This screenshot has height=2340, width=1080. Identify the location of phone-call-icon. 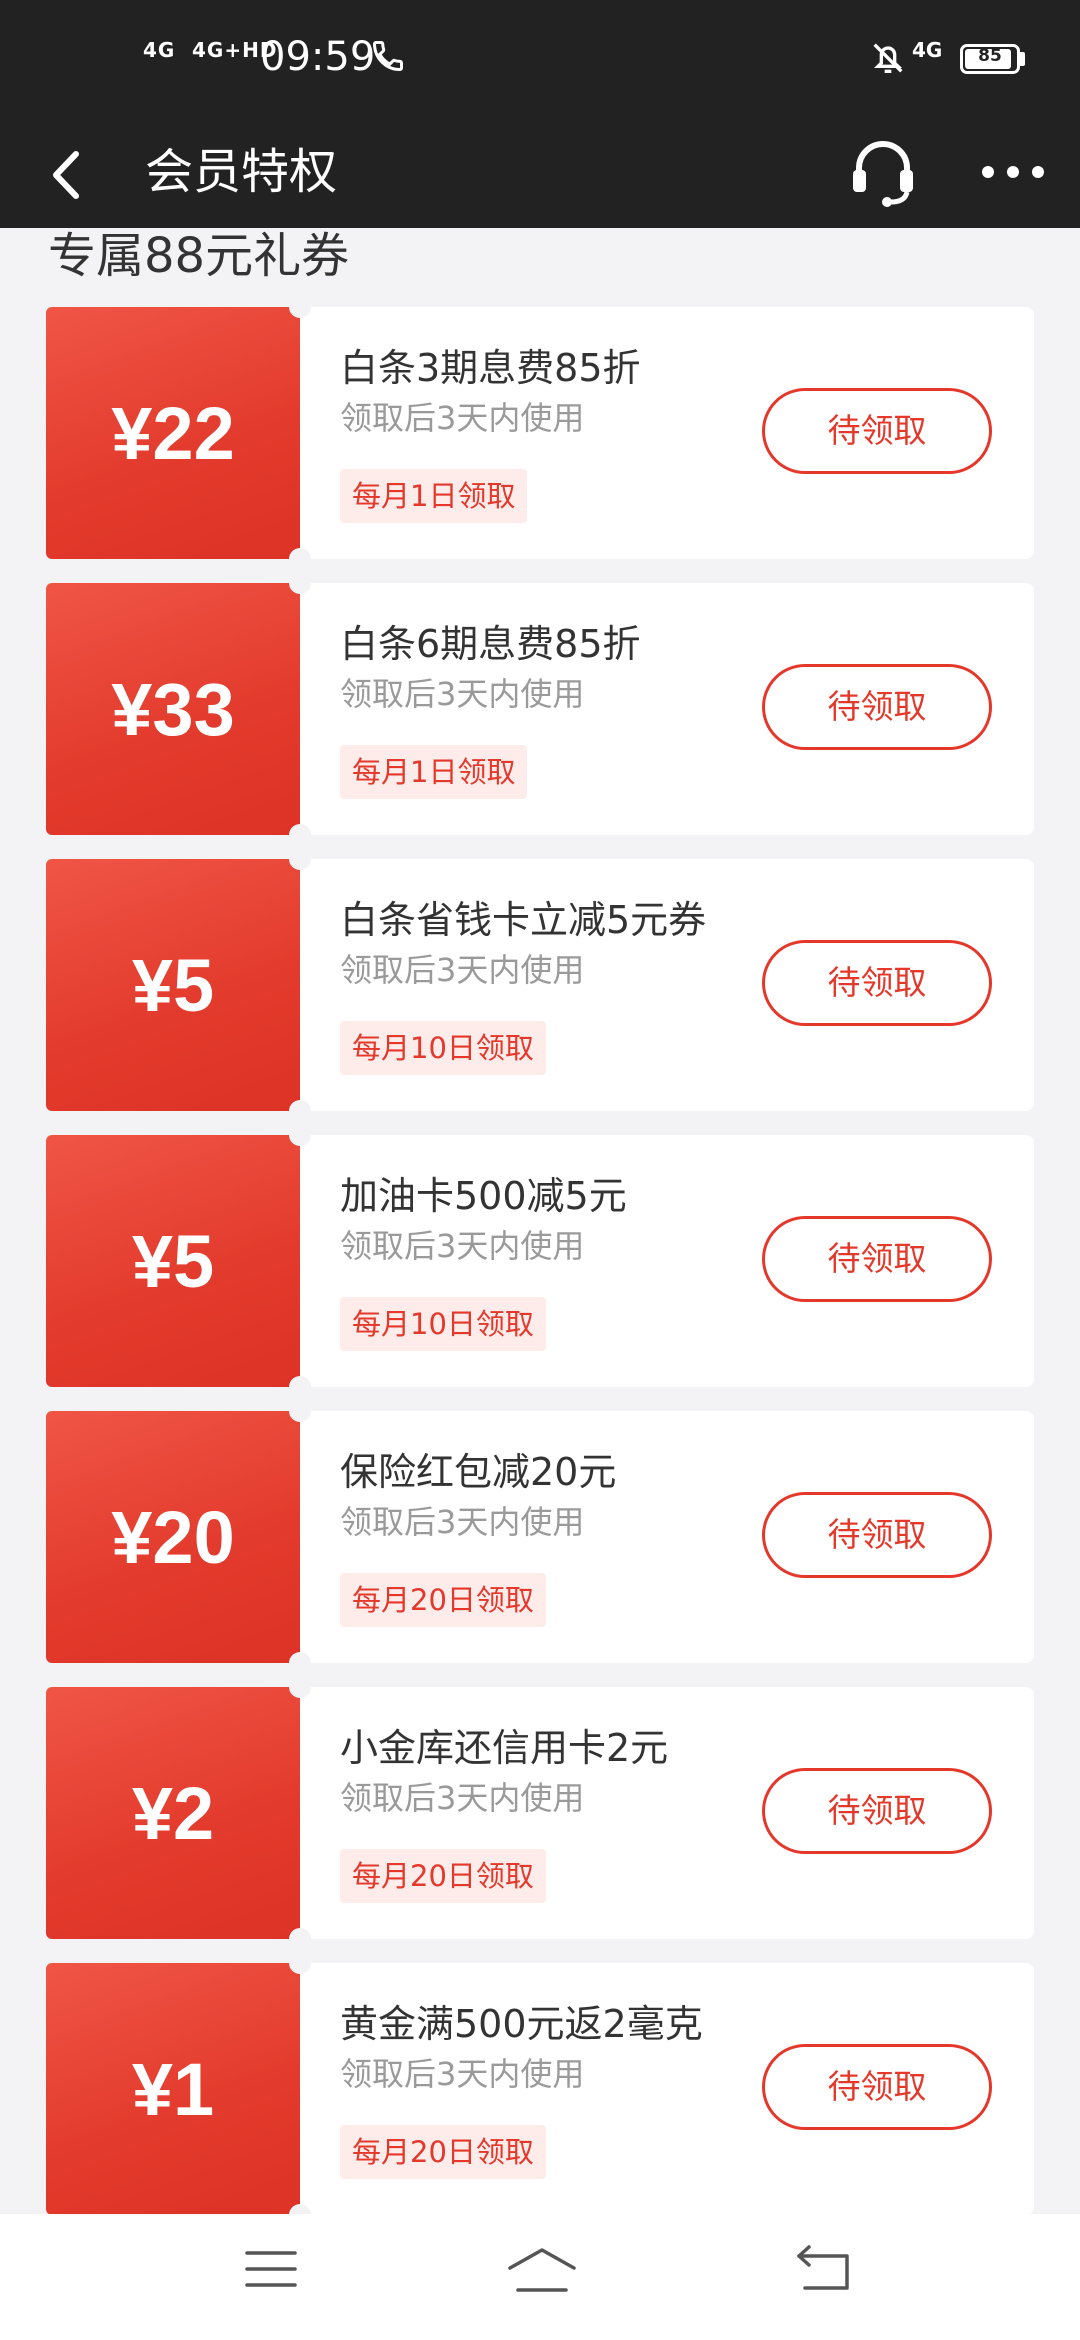
(387, 56).